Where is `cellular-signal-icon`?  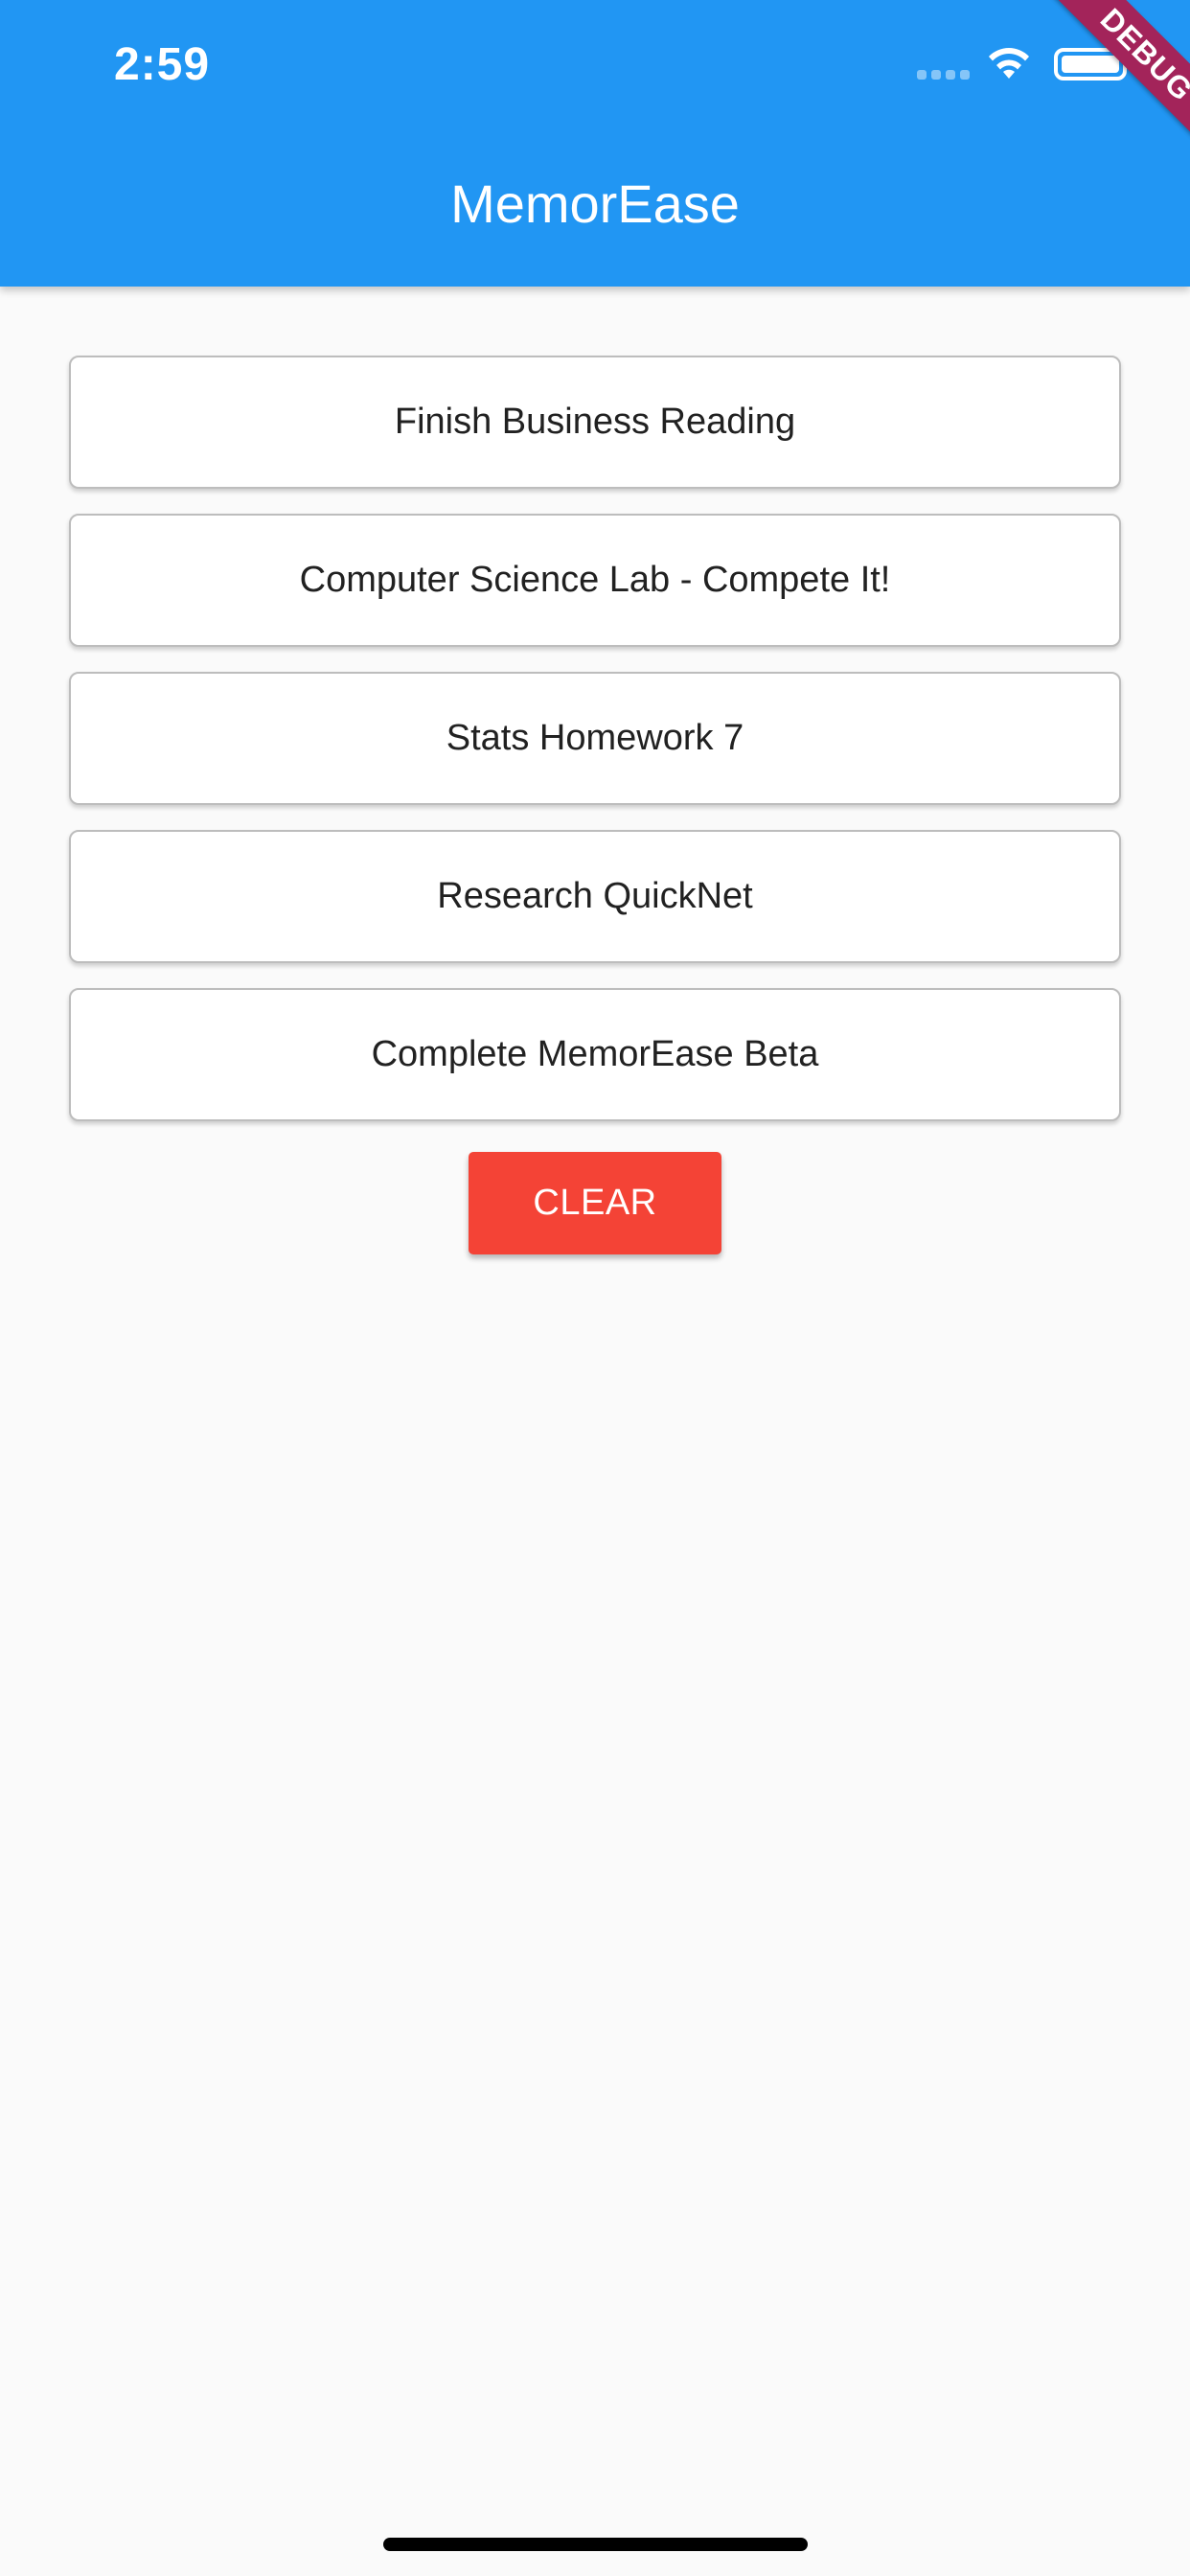
cellular-signal-icon is located at coordinates (944, 75).